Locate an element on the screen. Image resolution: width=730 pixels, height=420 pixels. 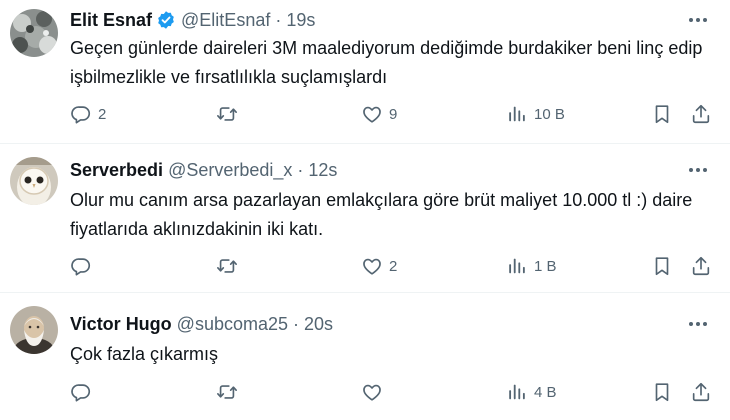
verified-badge-icon is located at coordinates (166, 20).